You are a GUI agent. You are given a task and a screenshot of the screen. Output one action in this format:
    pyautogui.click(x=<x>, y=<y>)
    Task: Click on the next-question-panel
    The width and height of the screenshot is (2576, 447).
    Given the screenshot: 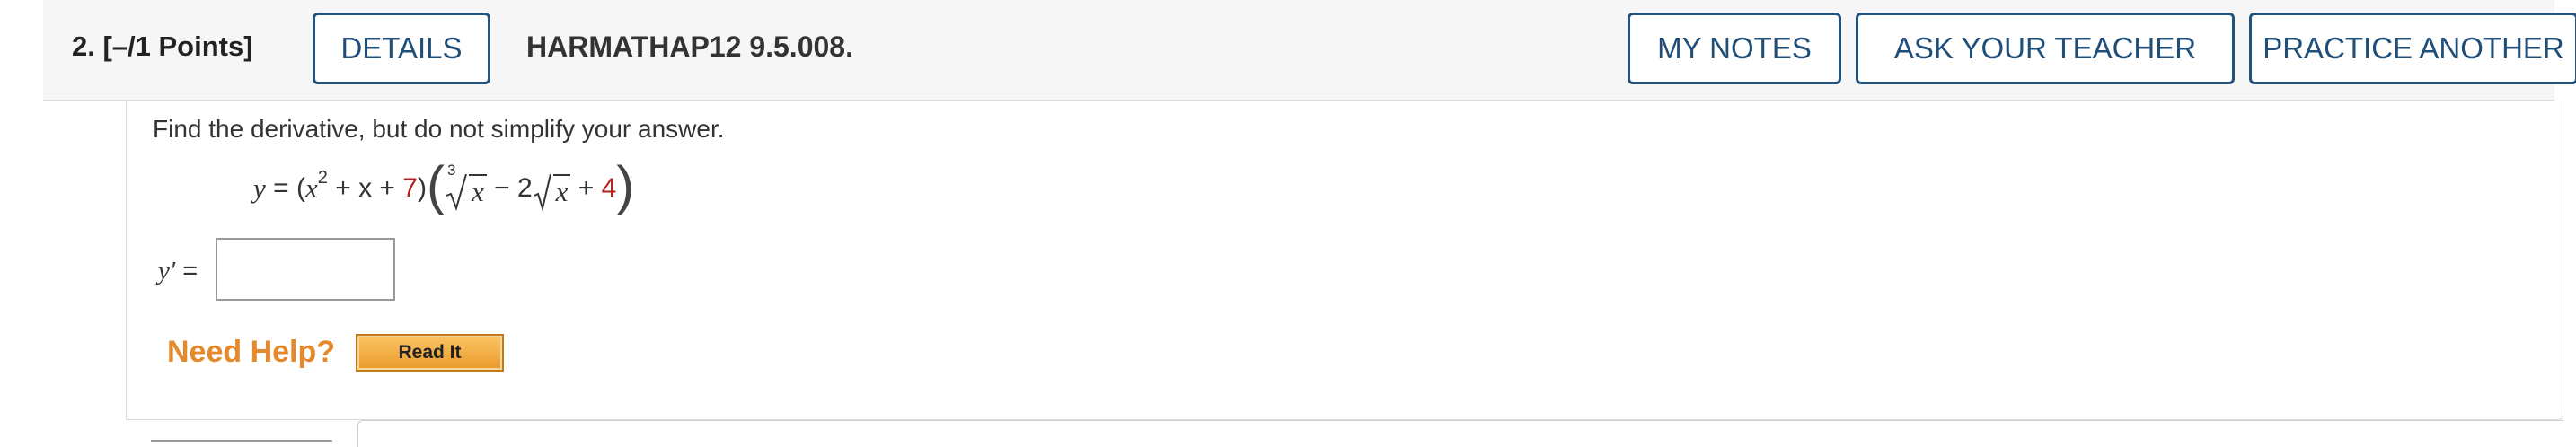 What is the action you would take?
    pyautogui.click(x=1460, y=433)
    